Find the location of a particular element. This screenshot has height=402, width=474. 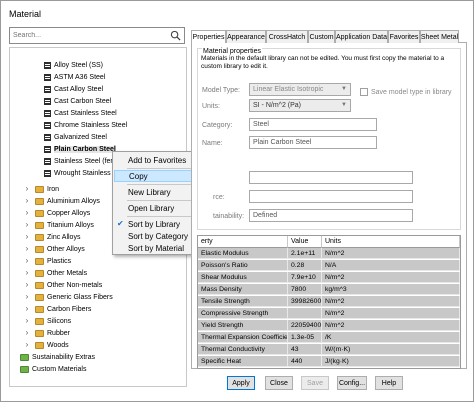

tree-category: › Plastics is located at coordinates (47, 261).